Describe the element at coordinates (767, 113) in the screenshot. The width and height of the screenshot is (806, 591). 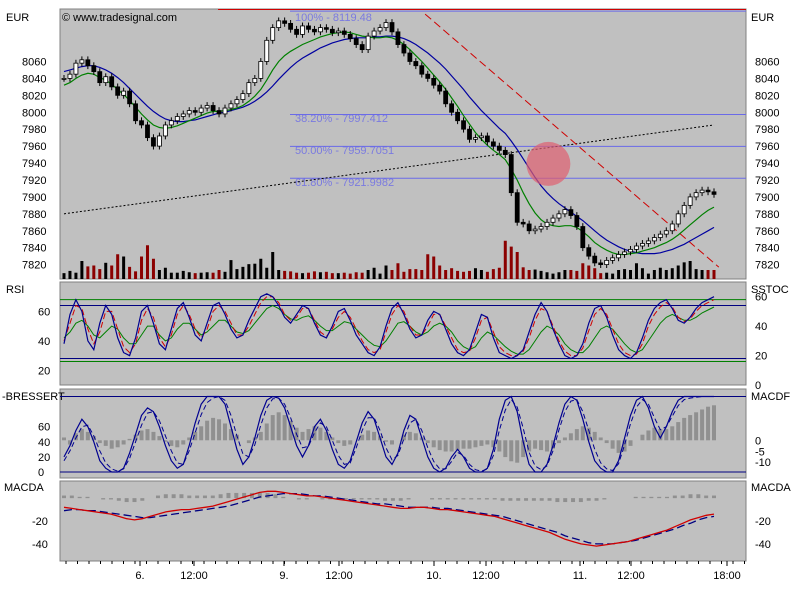
I see `price-tick-right: 8000` at that location.